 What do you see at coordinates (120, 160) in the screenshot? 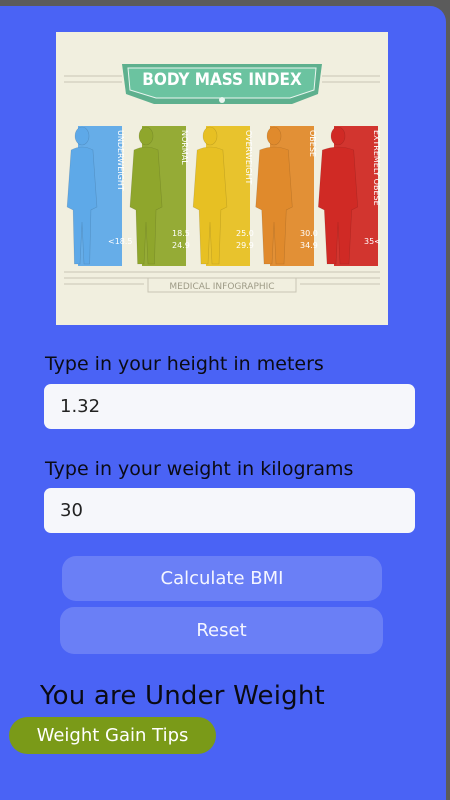
I see `bmi-category-name: UNDERWEIGHT` at bounding box center [120, 160].